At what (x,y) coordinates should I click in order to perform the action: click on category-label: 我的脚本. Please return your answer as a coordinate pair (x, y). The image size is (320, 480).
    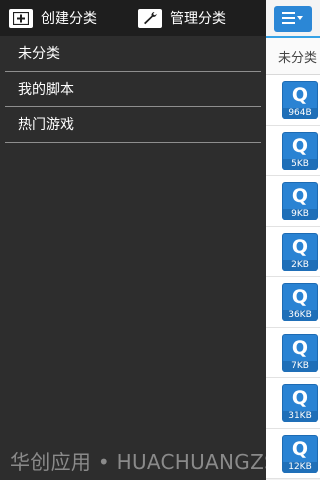
    Looking at the image, I should click on (46, 89).